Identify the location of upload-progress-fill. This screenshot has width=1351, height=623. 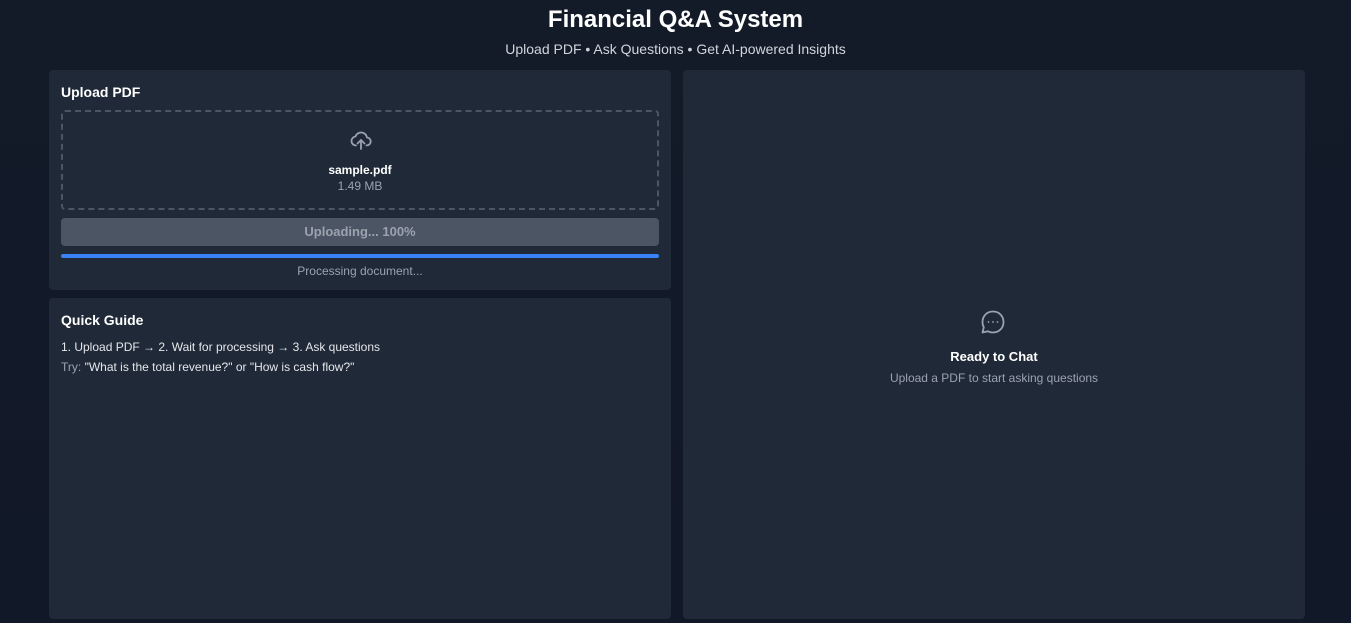
(360, 256).